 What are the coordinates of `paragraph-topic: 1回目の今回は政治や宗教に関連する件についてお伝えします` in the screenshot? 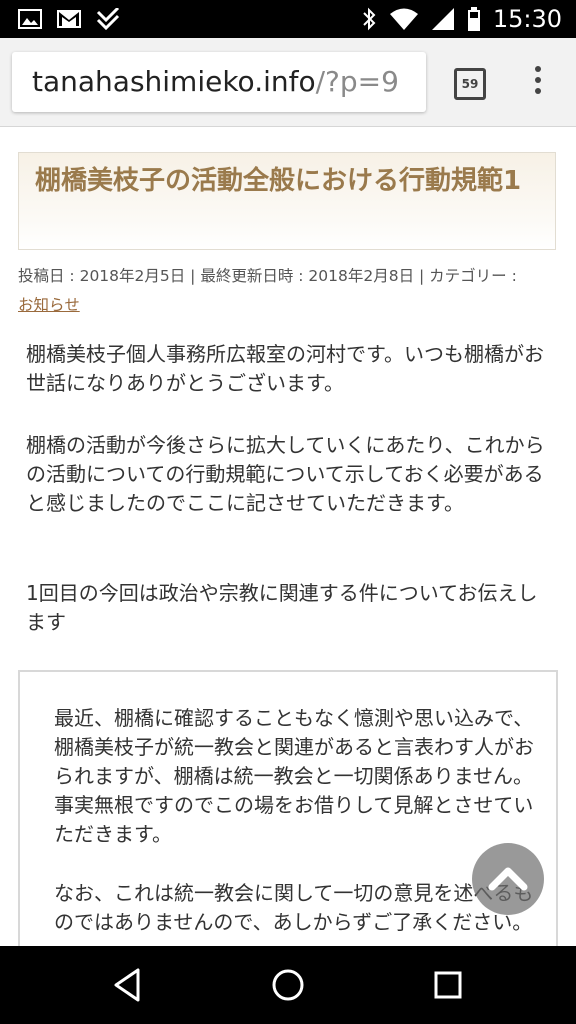 It's located at (282, 607).